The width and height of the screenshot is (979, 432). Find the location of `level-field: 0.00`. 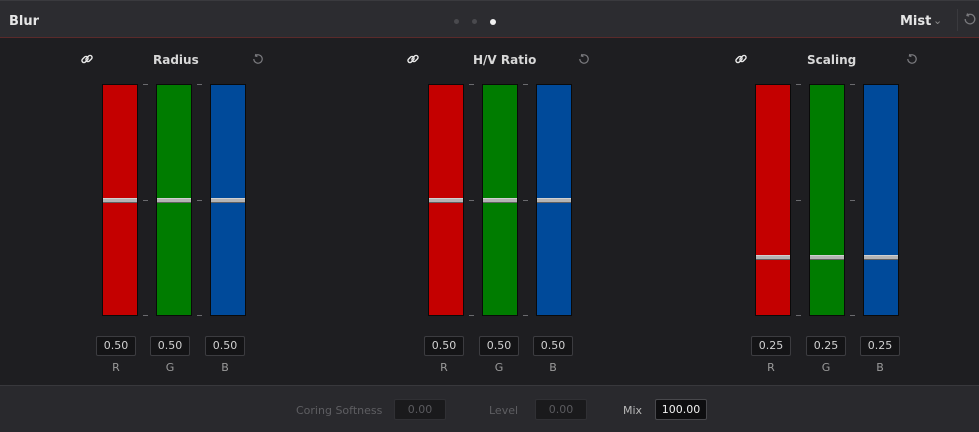

level-field: 0.00 is located at coordinates (561, 409).